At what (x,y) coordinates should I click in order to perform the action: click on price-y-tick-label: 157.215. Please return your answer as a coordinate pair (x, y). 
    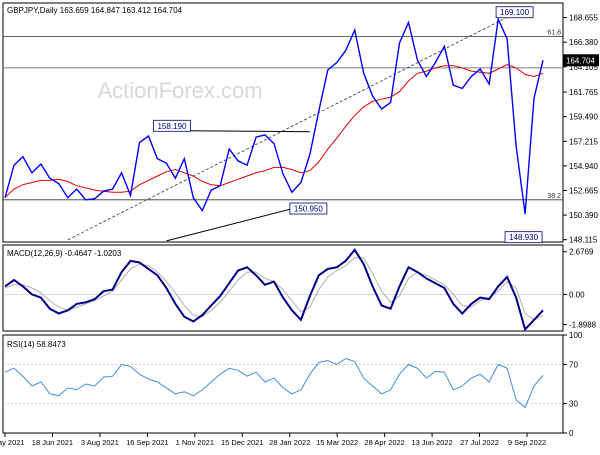
    Looking at the image, I should click on (583, 141).